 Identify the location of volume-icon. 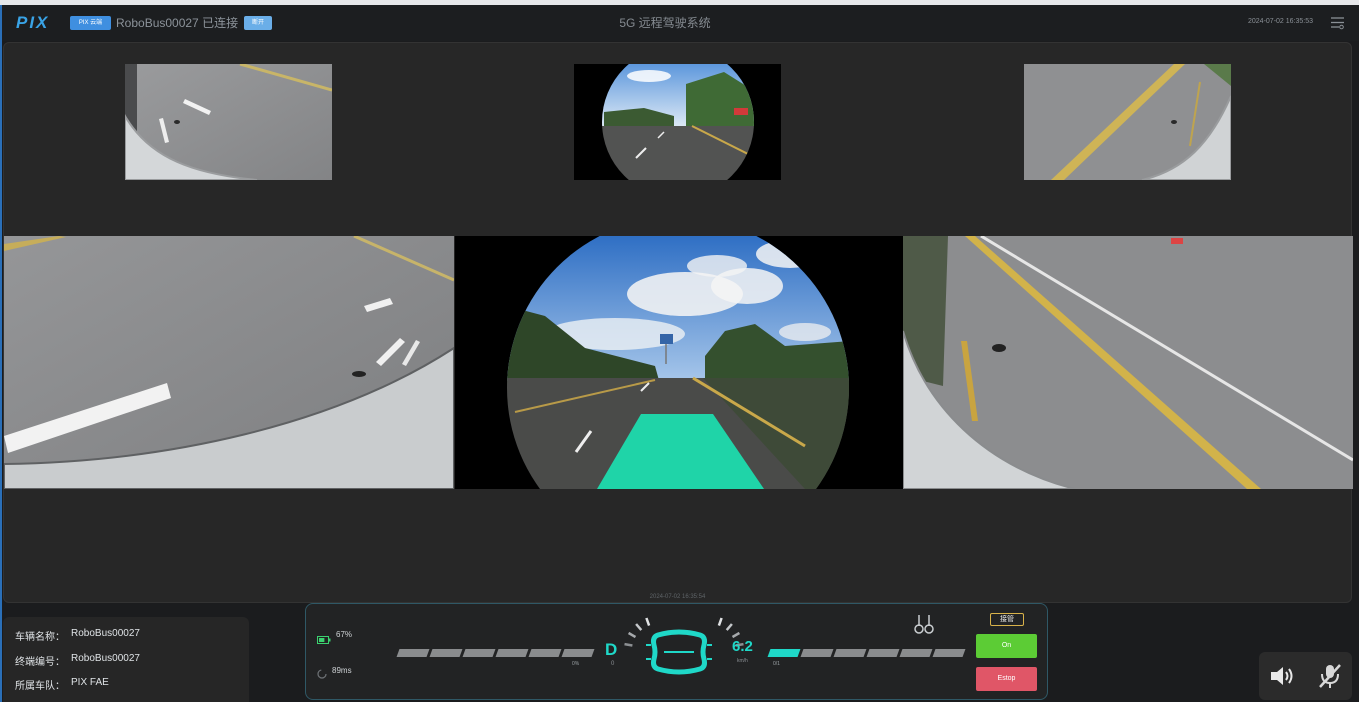
(1283, 678).